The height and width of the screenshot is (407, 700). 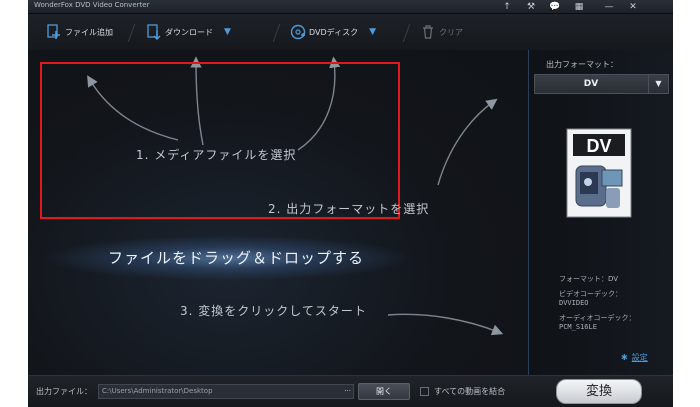 What do you see at coordinates (582, 64) in the screenshot?
I see `output-format-label: 出力フォーマット：` at bounding box center [582, 64].